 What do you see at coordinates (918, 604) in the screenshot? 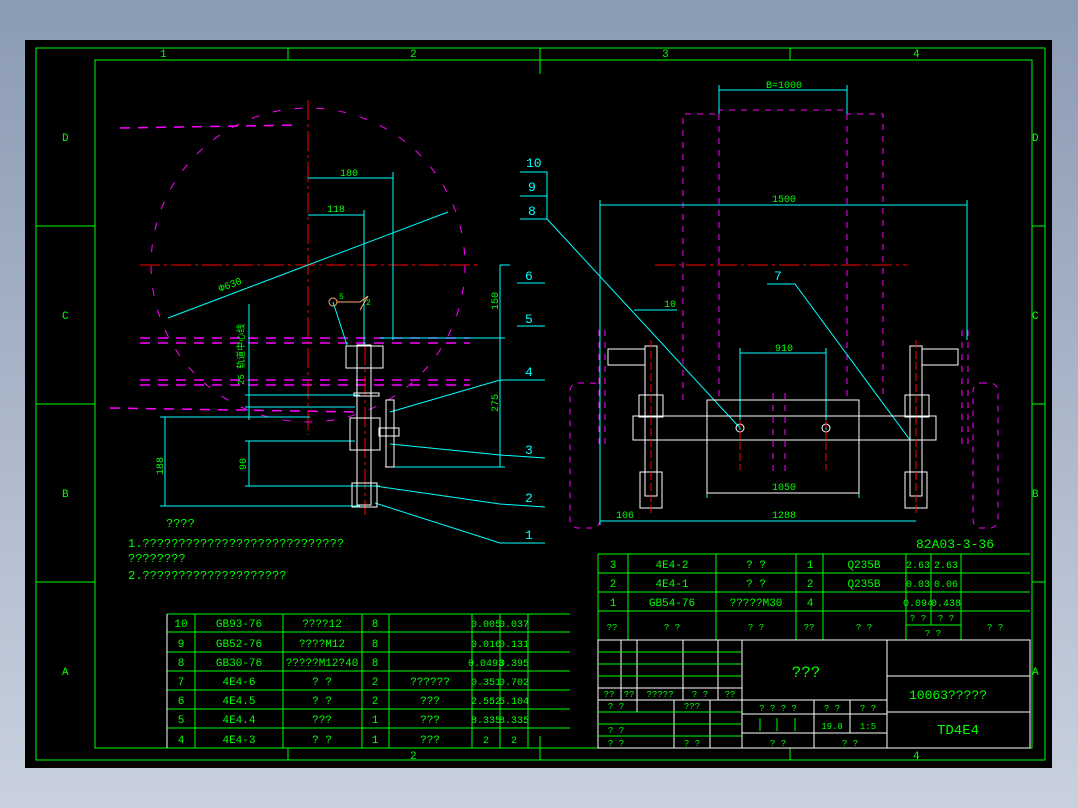
I see `parts-right-cell: 0.094` at bounding box center [918, 604].